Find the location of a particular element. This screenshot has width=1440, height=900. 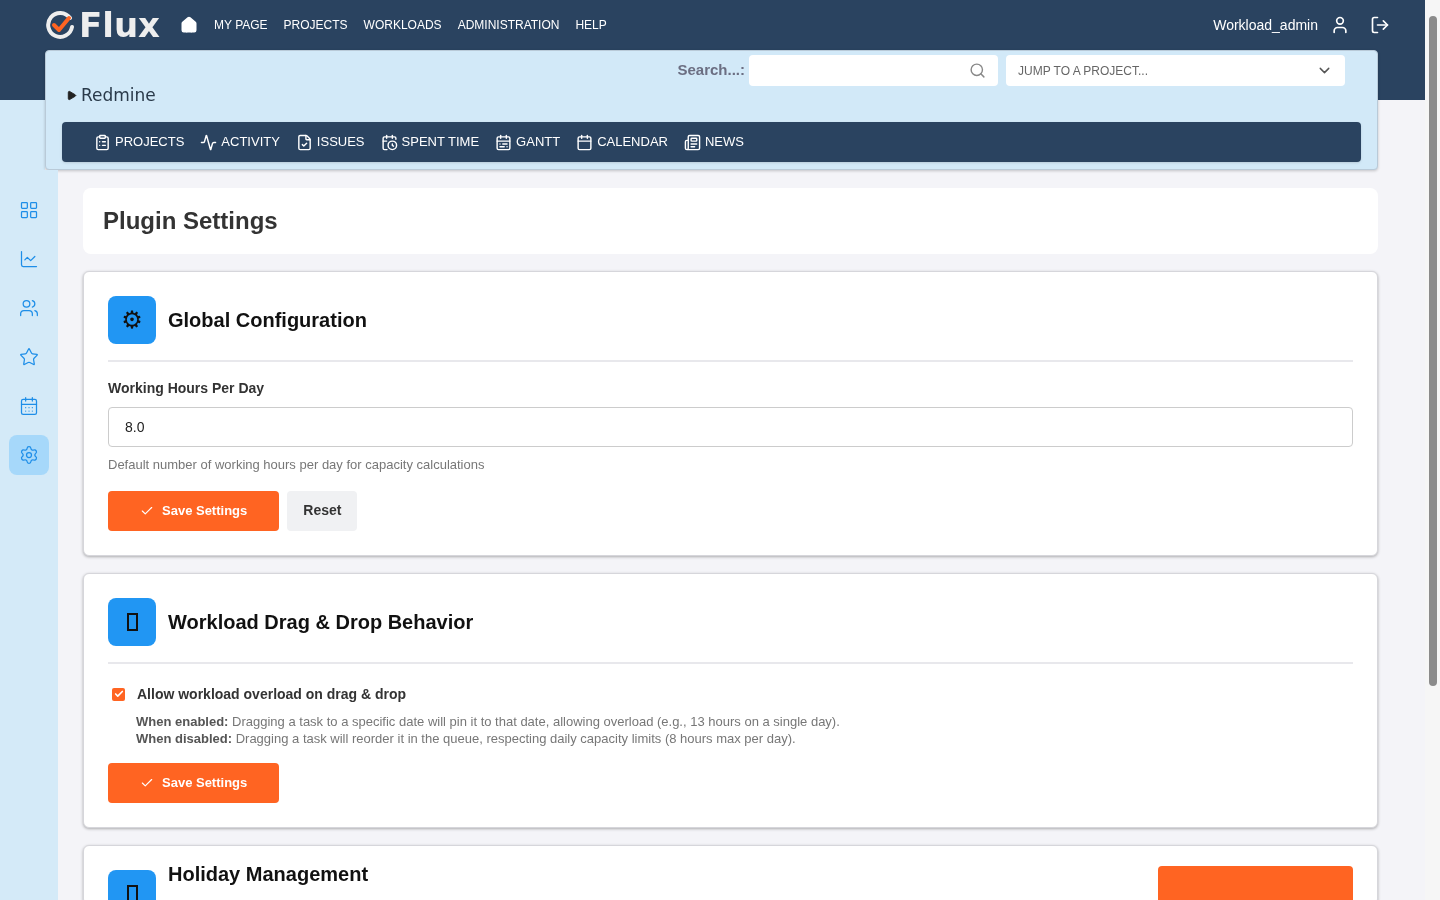

project-name: Redmine is located at coordinates (118, 95).